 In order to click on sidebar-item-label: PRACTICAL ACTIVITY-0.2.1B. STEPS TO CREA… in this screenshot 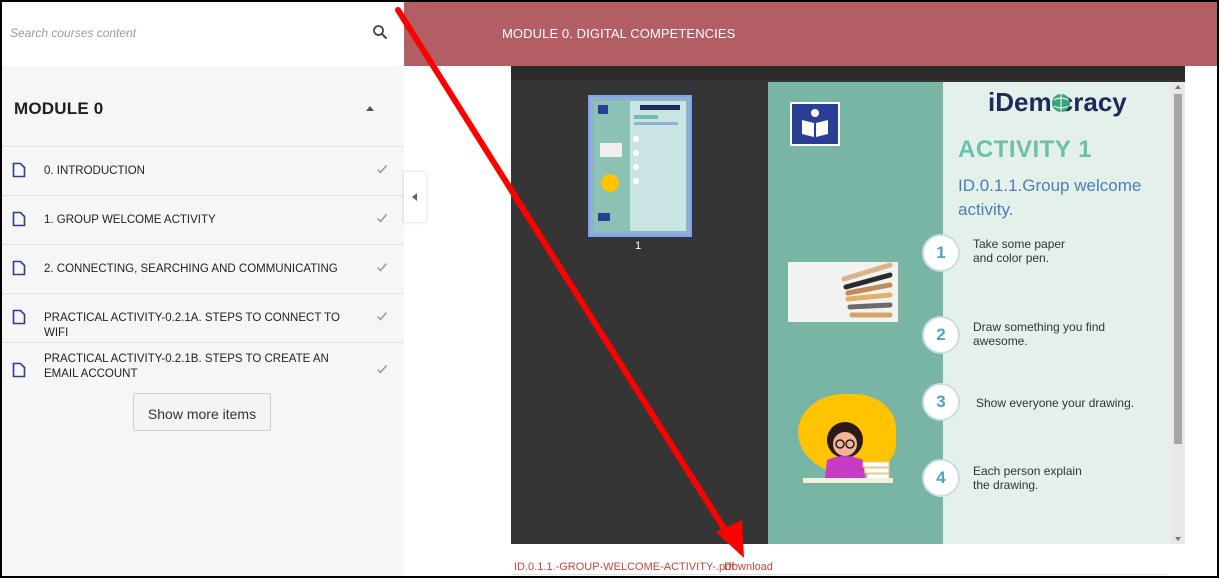, I will do `click(186, 366)`.